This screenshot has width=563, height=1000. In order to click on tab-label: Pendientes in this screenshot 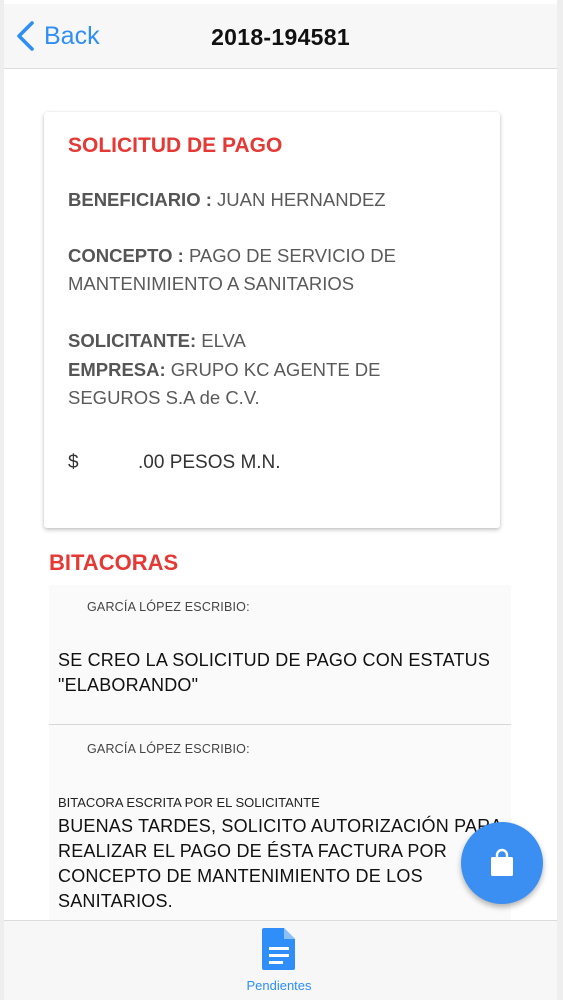, I will do `click(279, 985)`.